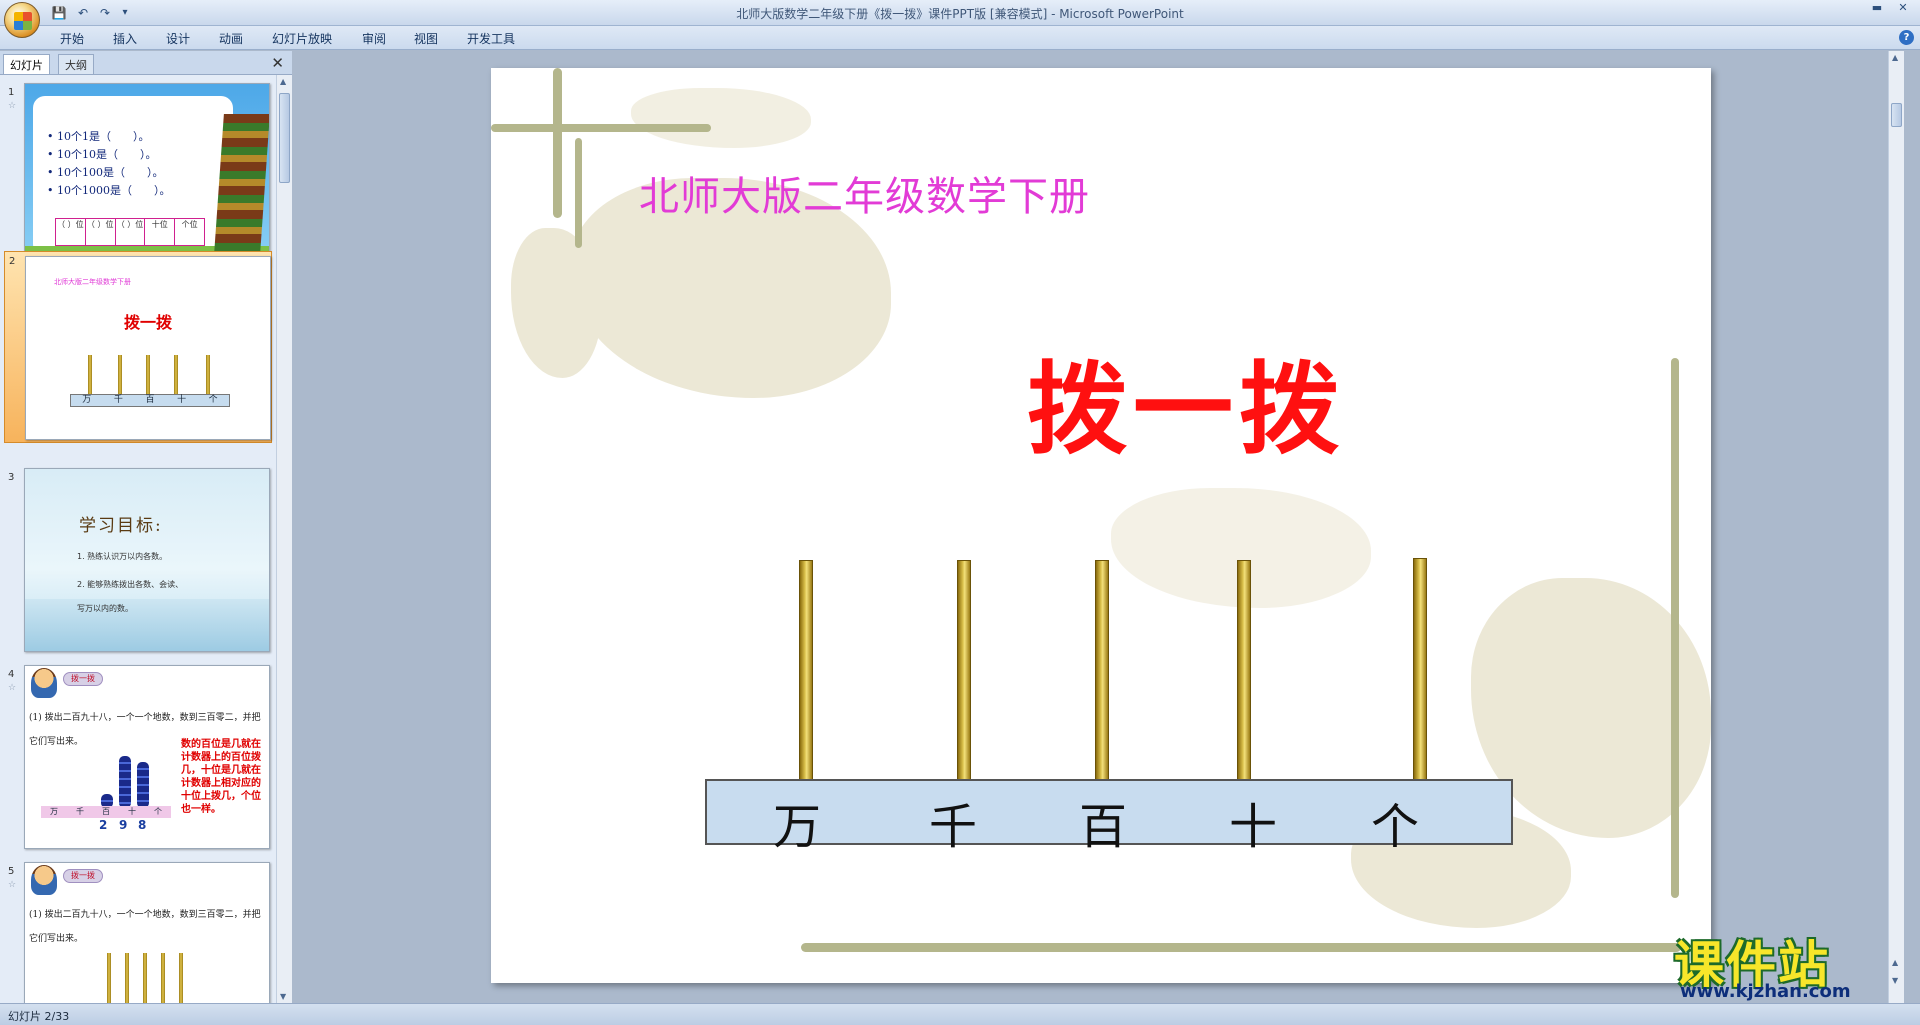 The width and height of the screenshot is (1920, 1025). Describe the element at coordinates (102, 154) in the screenshot. I see `thumb-line: • 10个10是（ ）。` at that location.